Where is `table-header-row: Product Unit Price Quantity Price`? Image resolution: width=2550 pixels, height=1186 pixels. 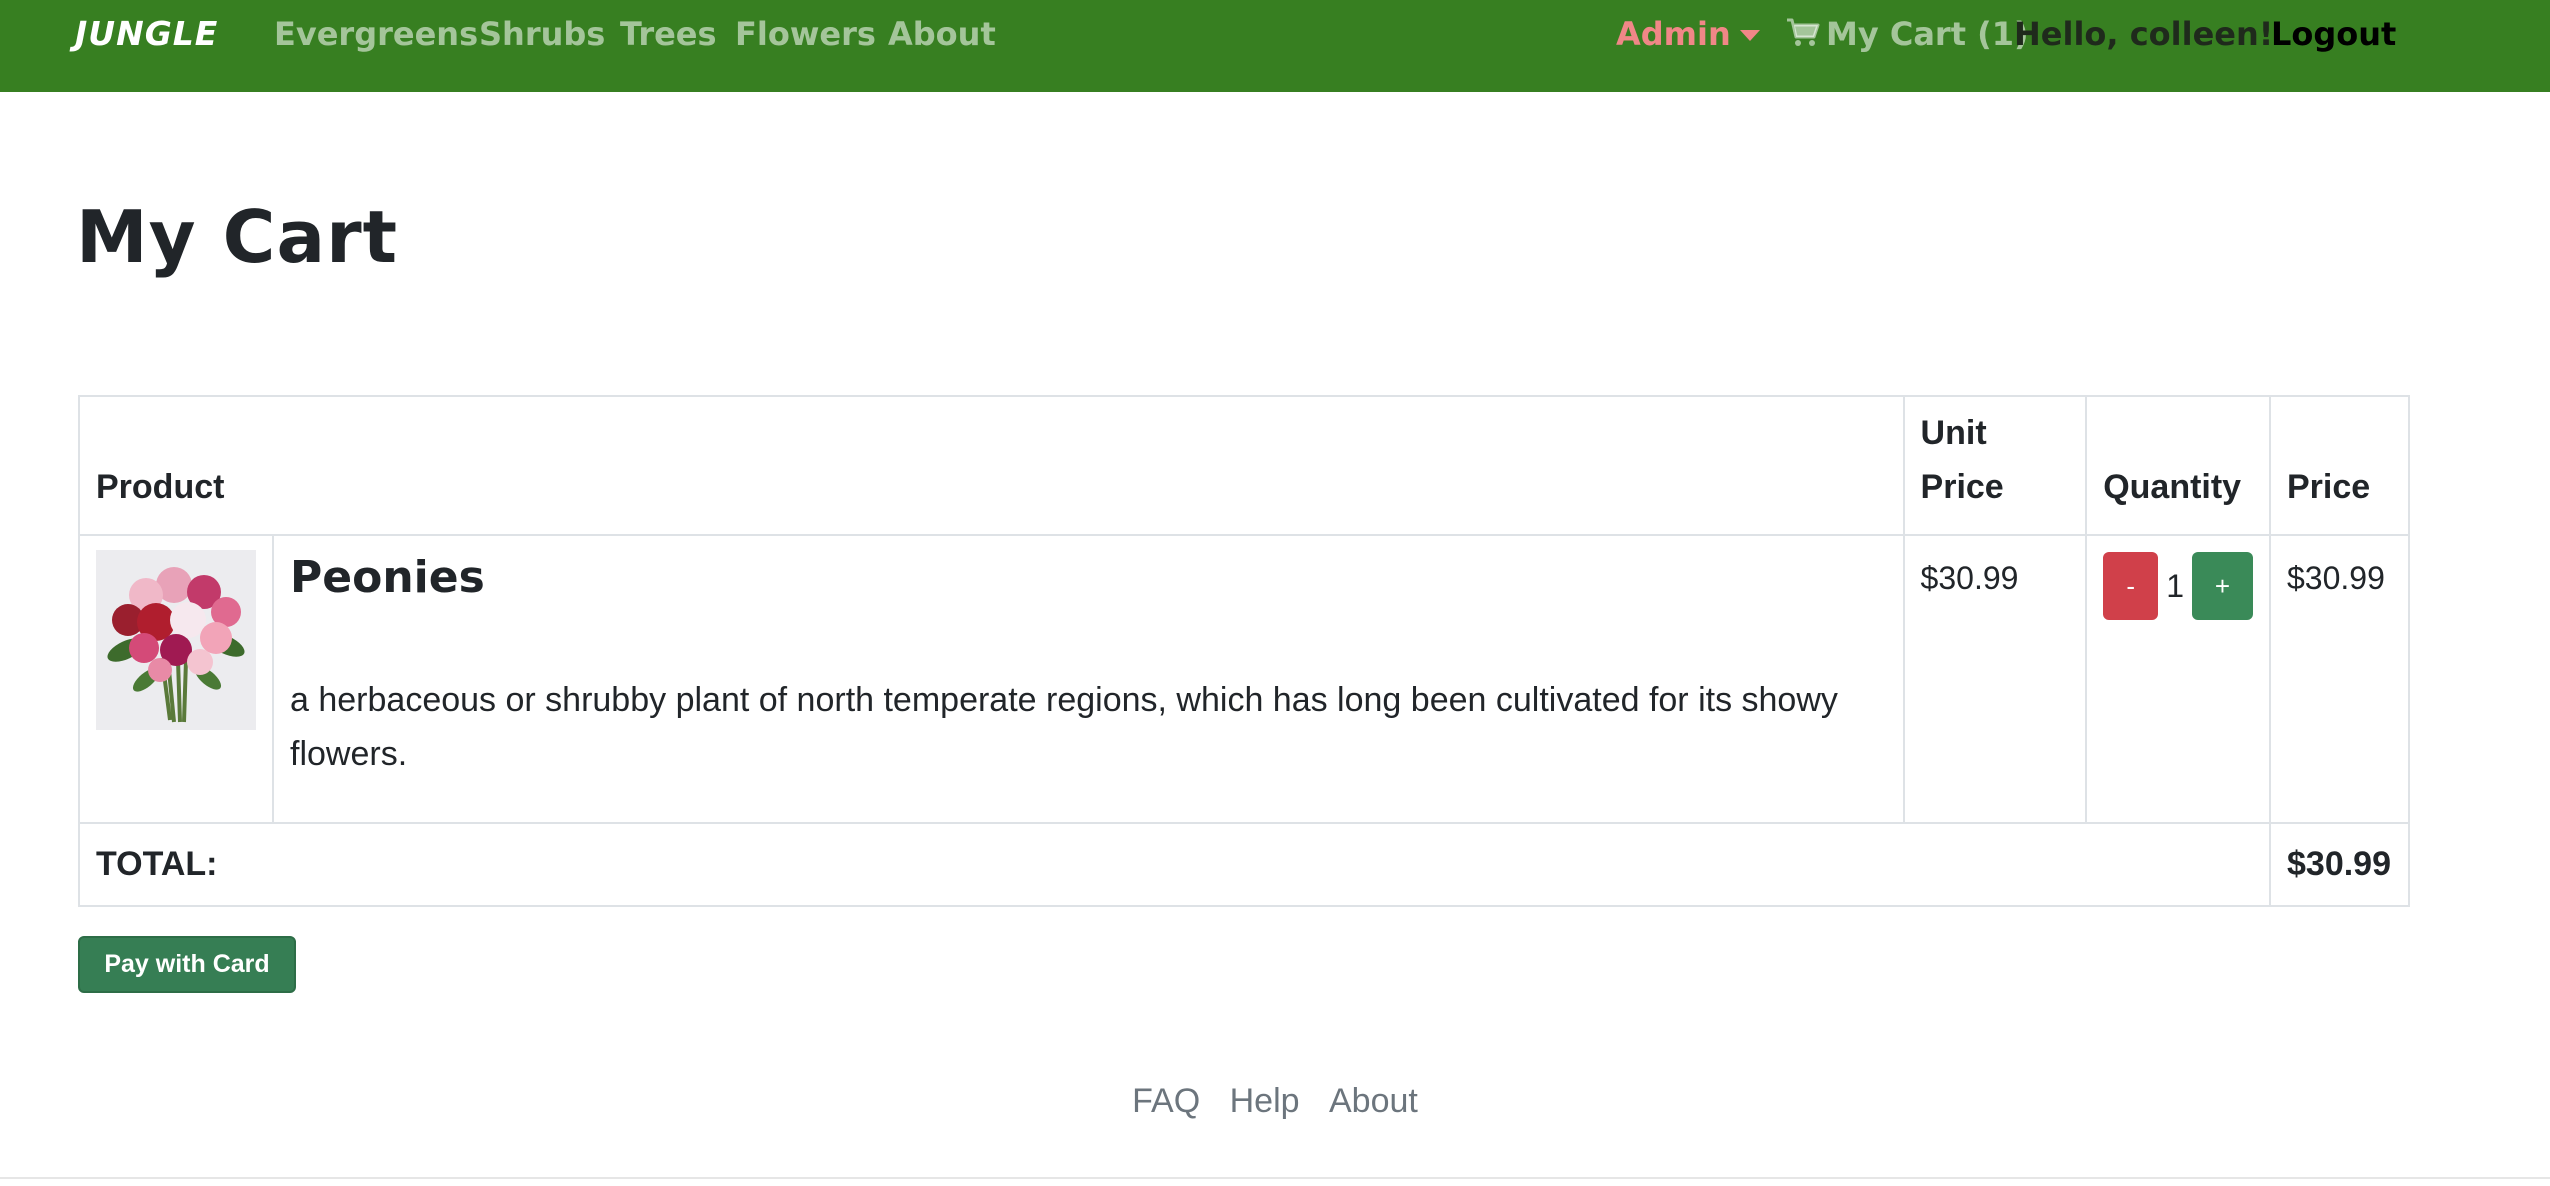 table-header-row: Product Unit Price Quantity Price is located at coordinates (1244, 465).